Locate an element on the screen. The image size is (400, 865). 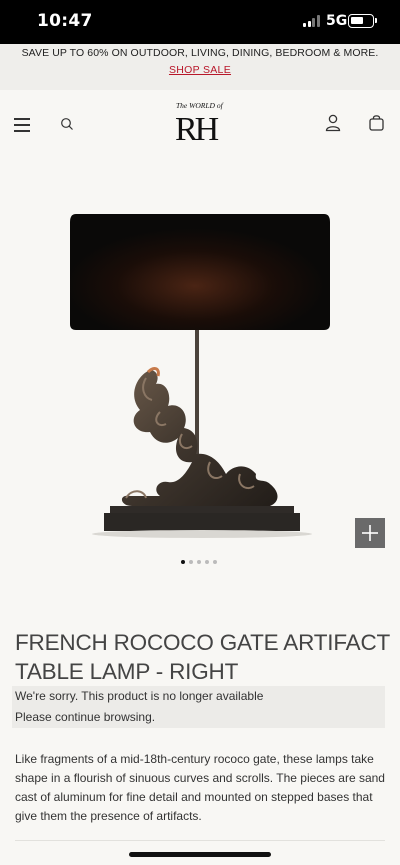
account-icon is located at coordinates (333, 123).